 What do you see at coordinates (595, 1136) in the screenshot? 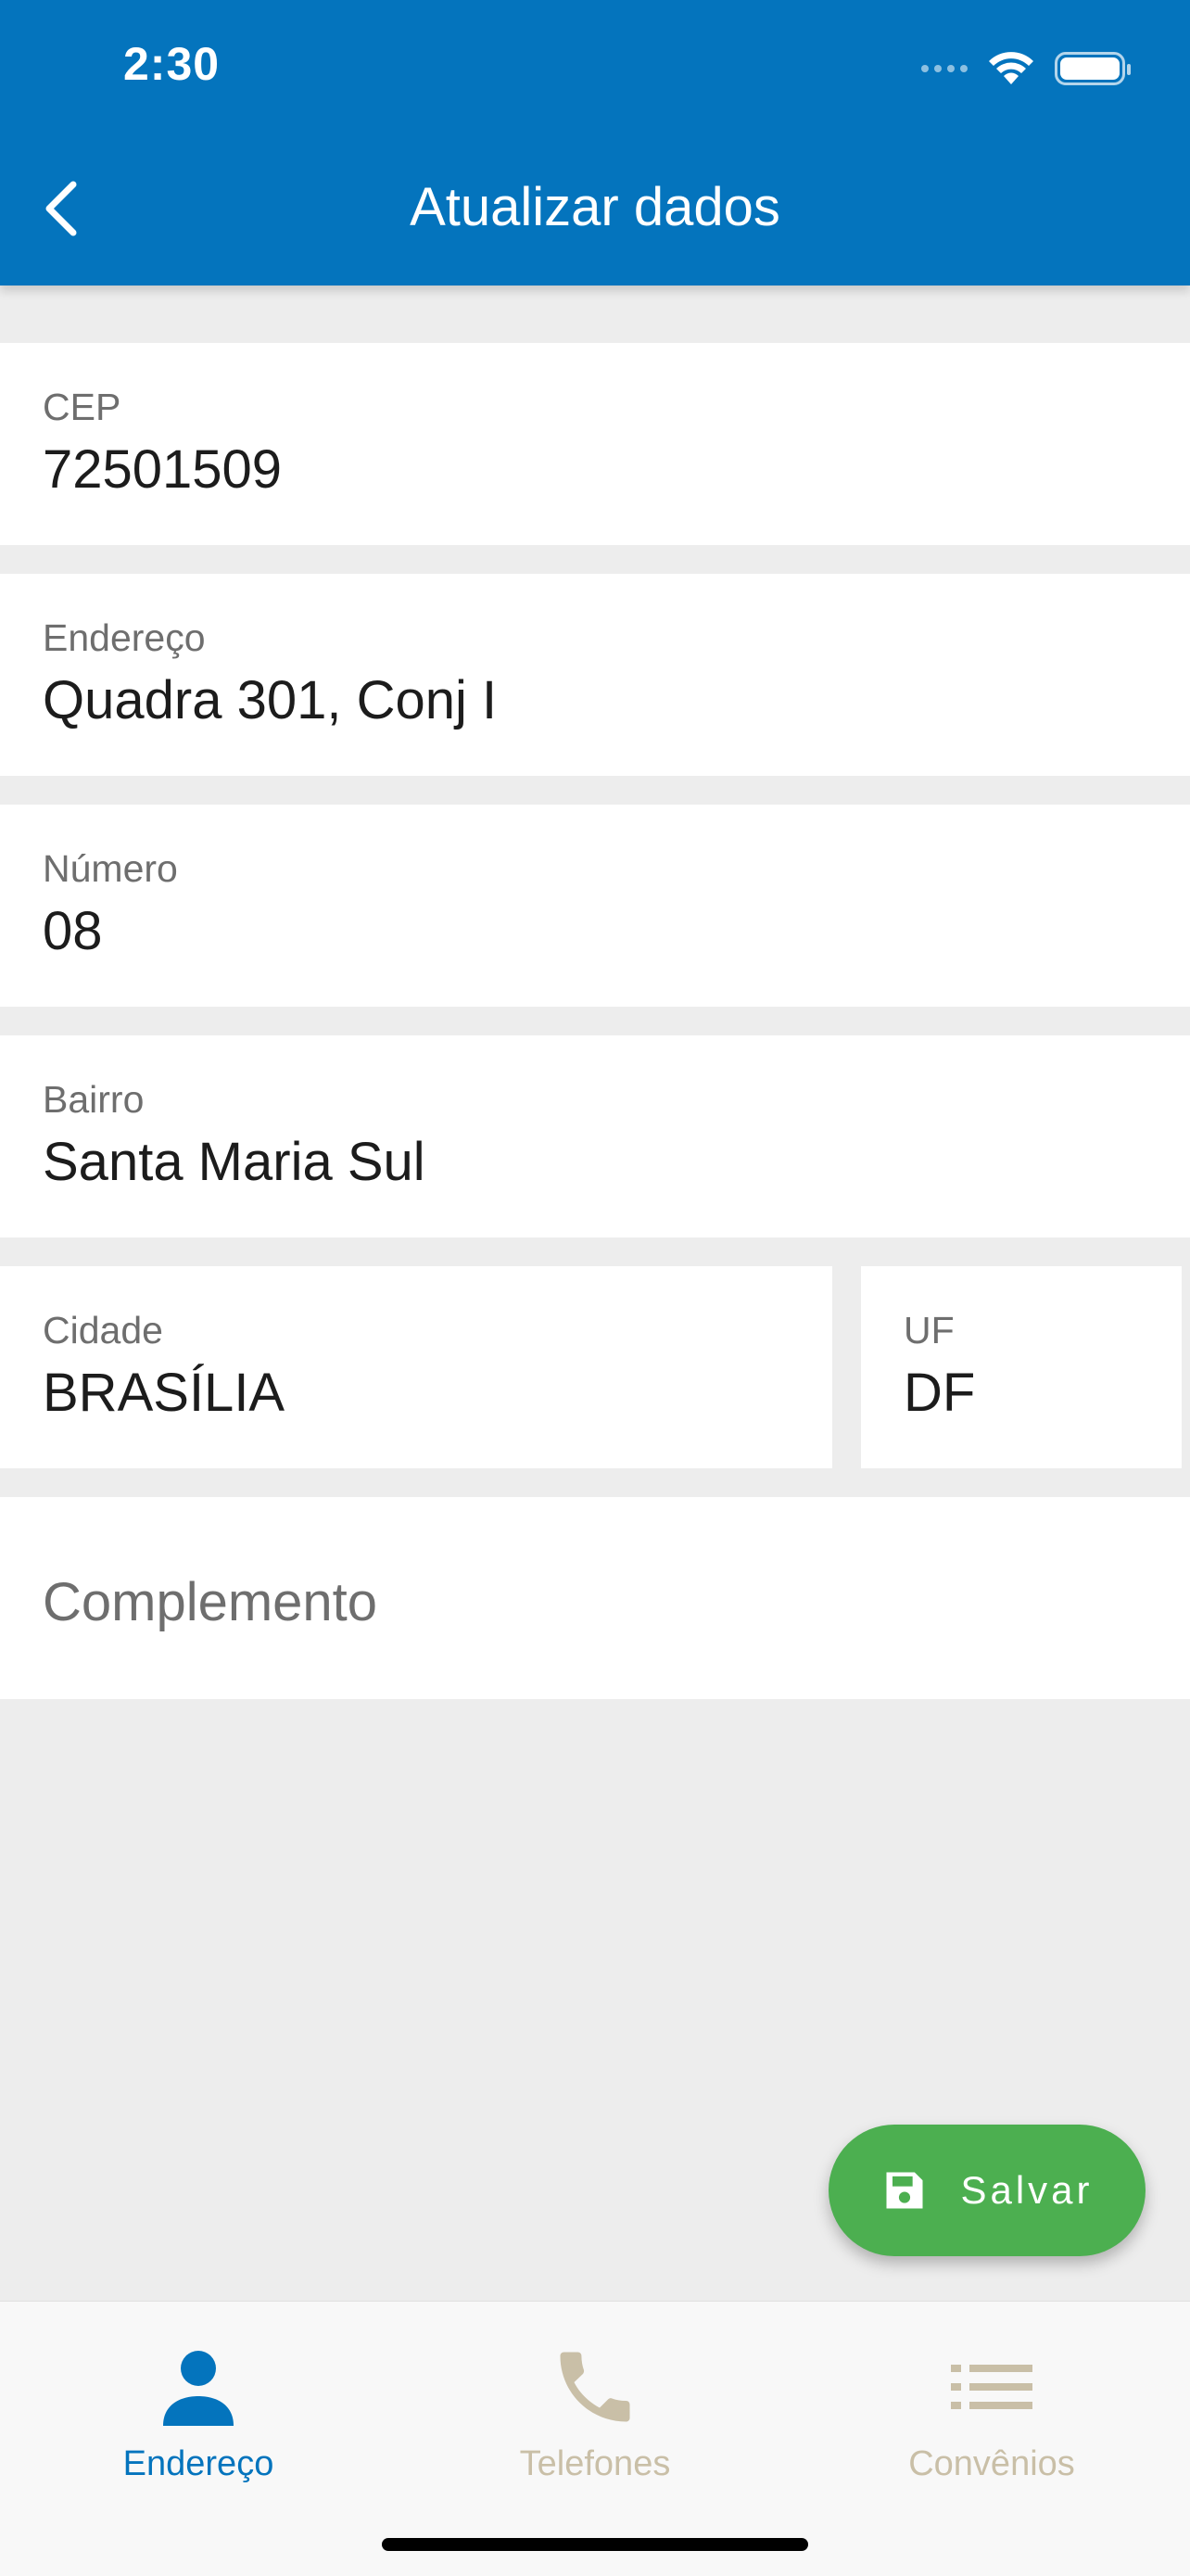
I see `bairro-field: Bairro Santa Maria Sul` at bounding box center [595, 1136].